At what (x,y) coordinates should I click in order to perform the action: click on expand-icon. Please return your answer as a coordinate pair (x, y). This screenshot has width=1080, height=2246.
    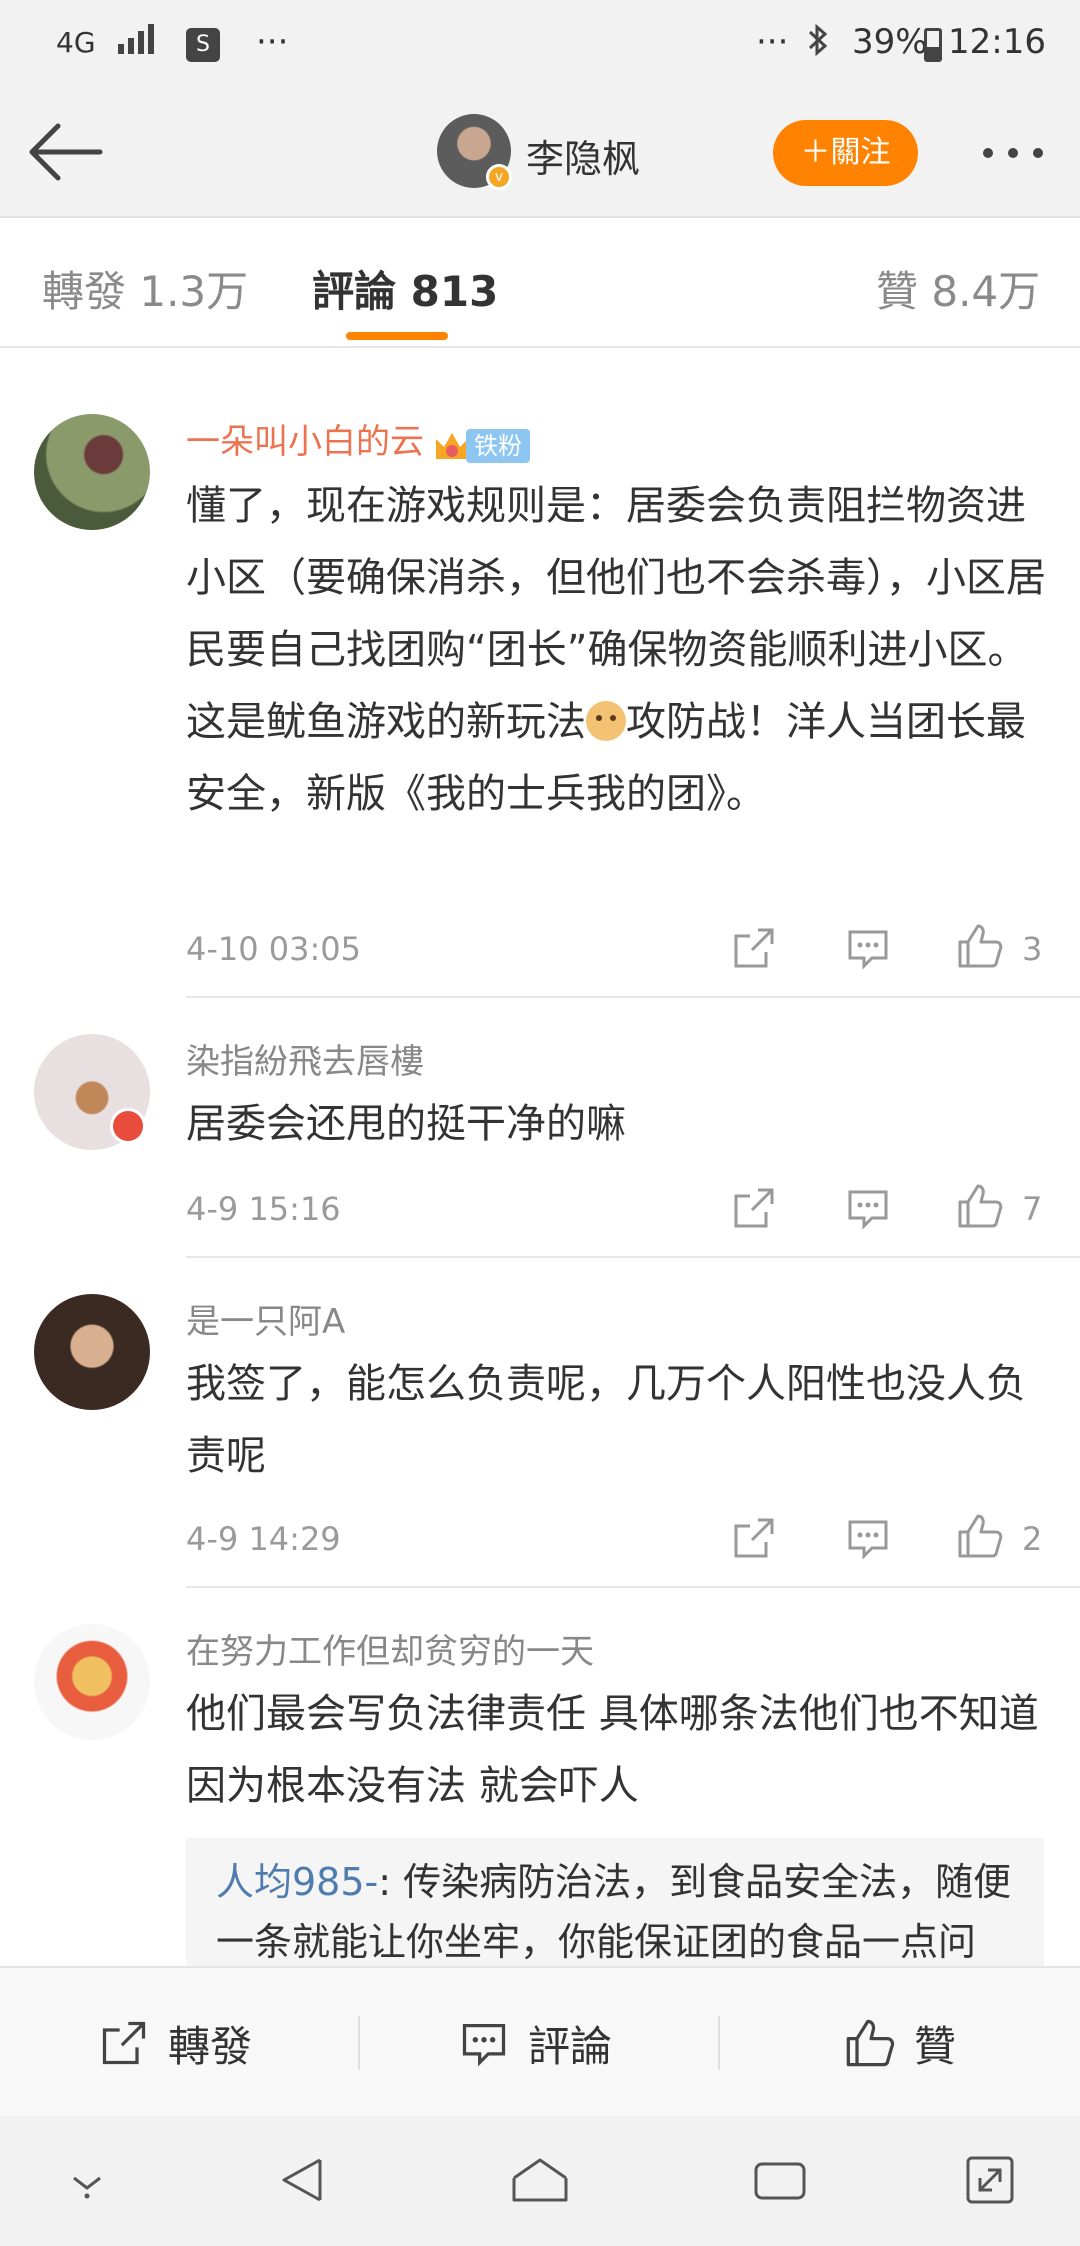
    Looking at the image, I should click on (990, 2180).